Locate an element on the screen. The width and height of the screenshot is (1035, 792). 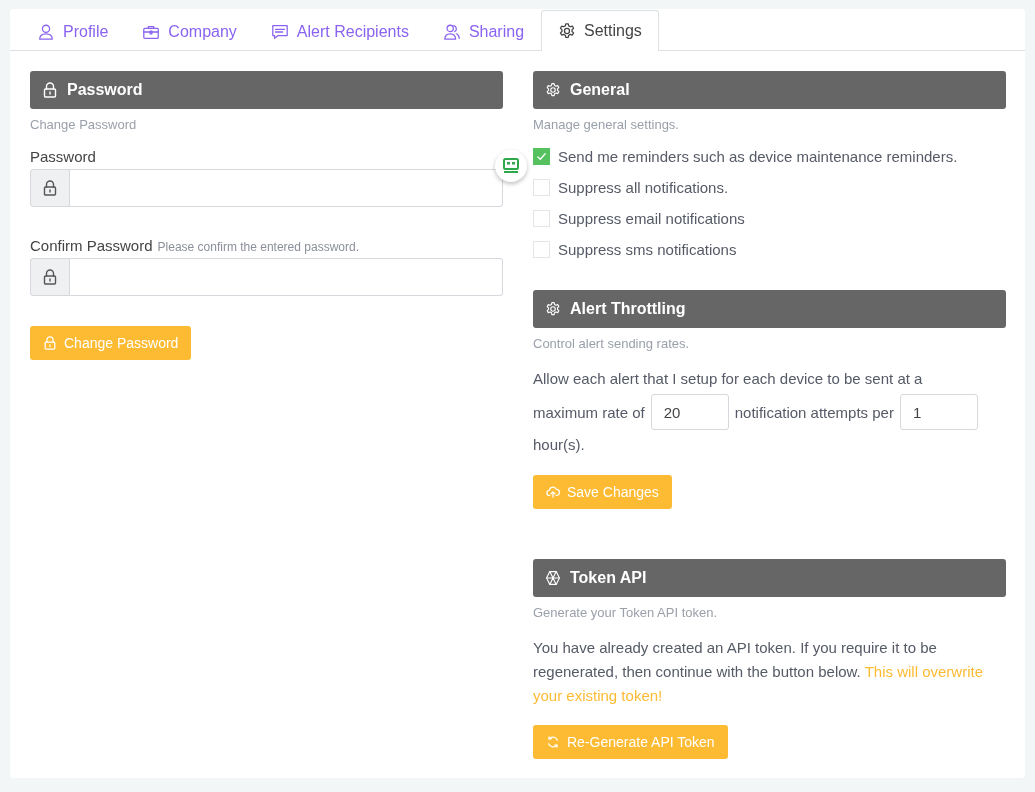
users-icon is located at coordinates (451, 31).